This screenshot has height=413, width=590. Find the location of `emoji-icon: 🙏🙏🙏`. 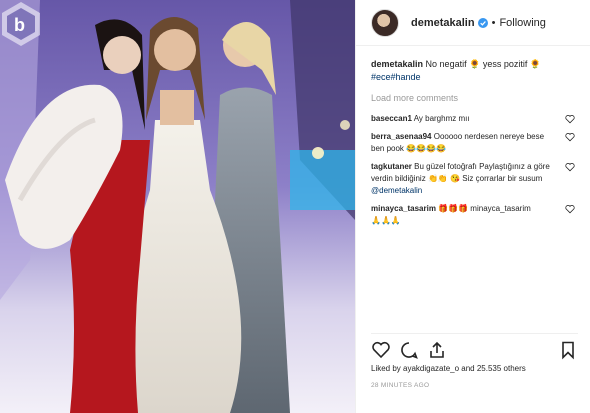

emoji-icon: 🙏🙏🙏 is located at coordinates (386, 220).